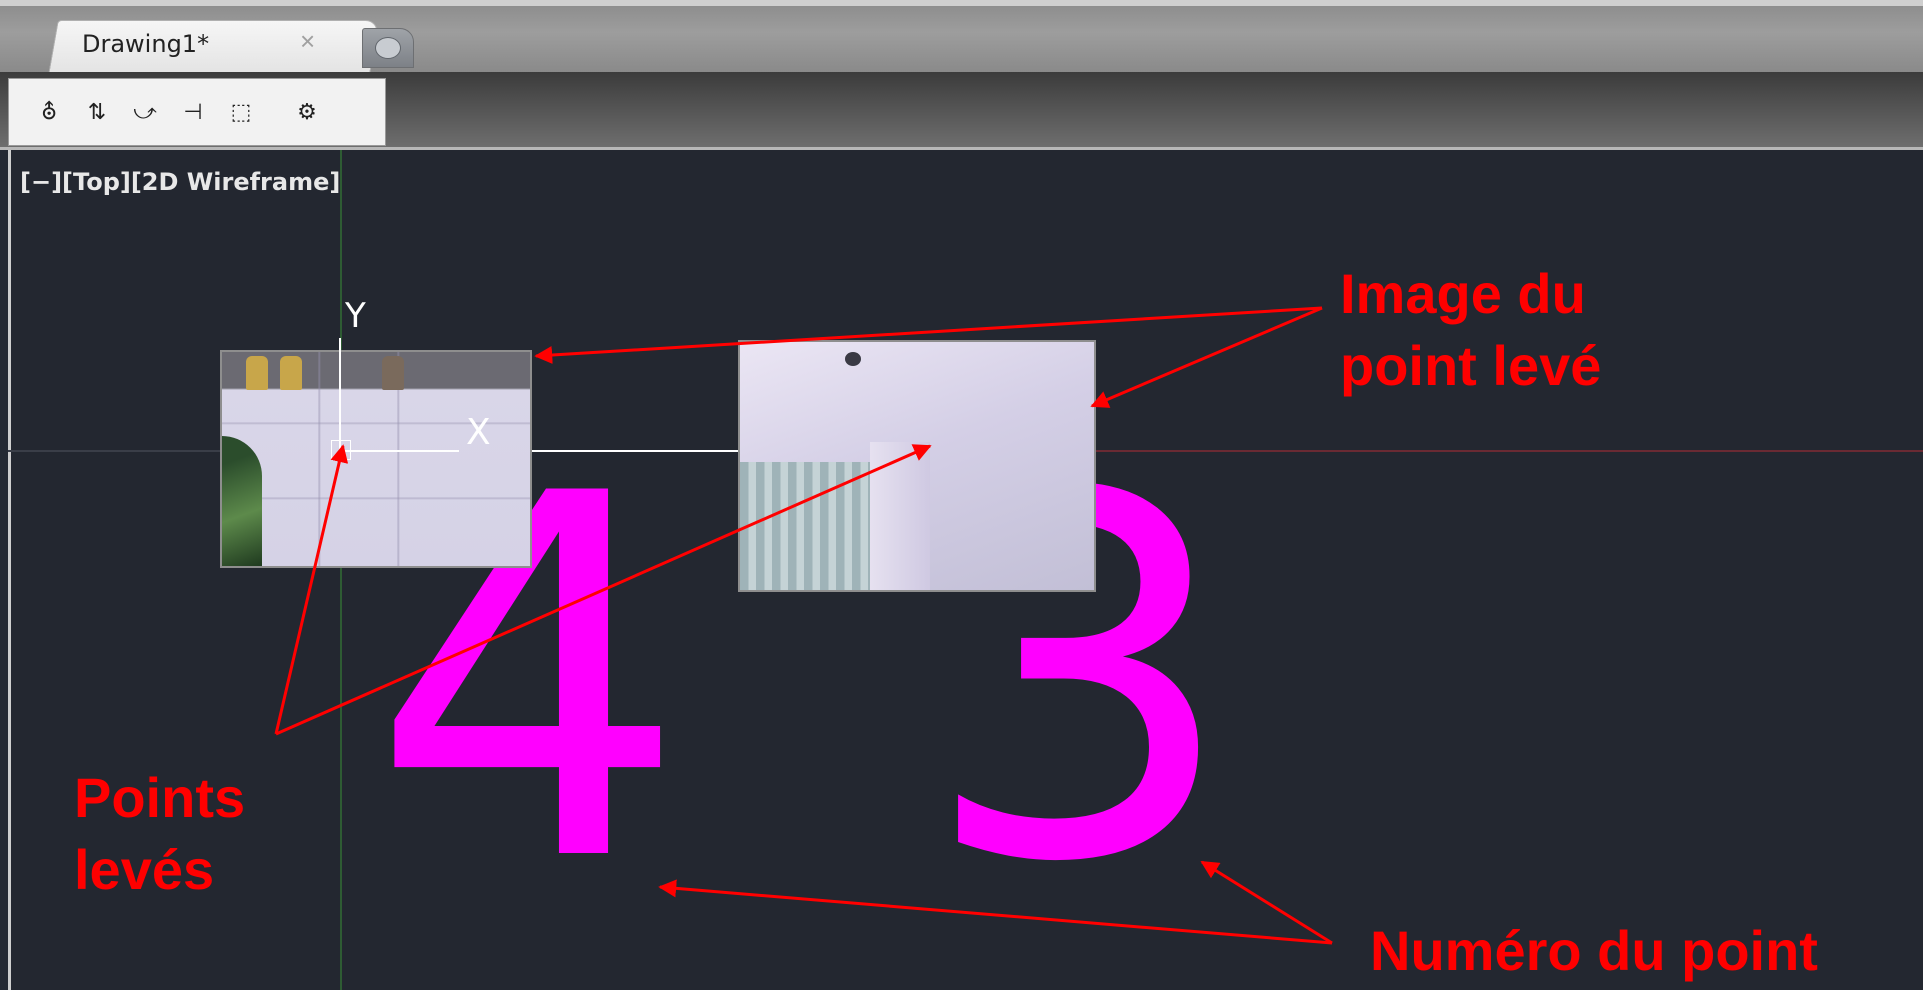 This screenshot has width=1923, height=990. Describe the element at coordinates (159, 834) in the screenshot. I see `annotation-points-leves: Points levés` at that location.